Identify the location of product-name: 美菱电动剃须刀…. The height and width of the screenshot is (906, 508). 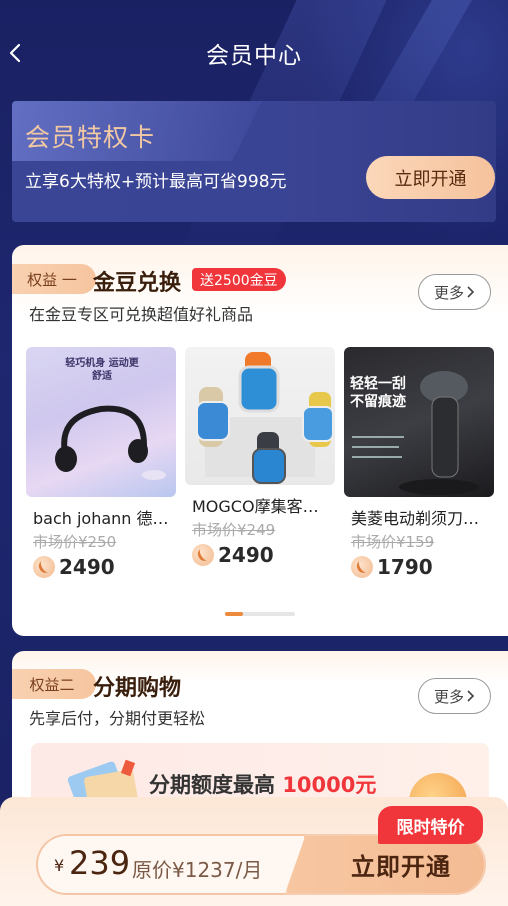
(415, 518).